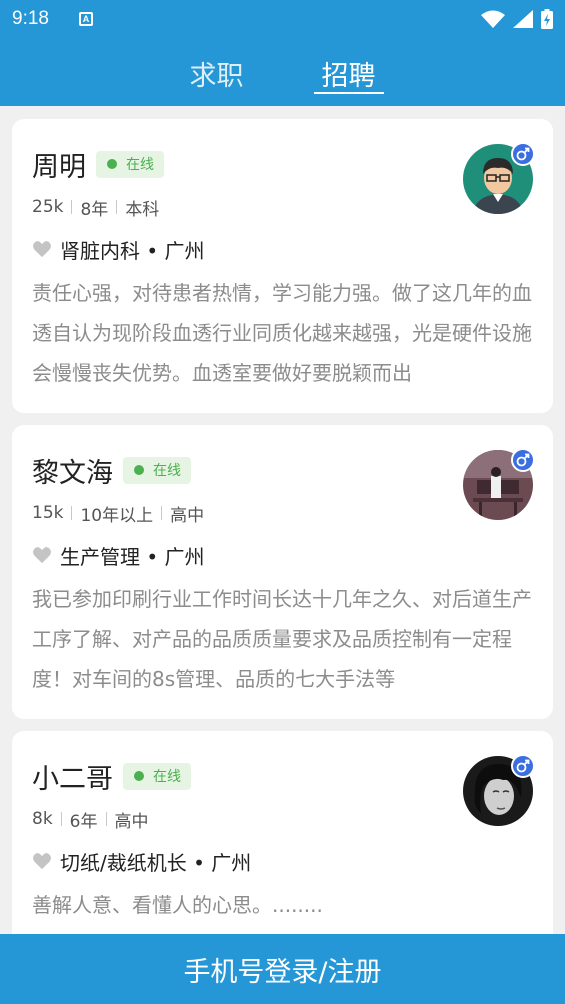  Describe the element at coordinates (72, 779) in the screenshot. I see `candidate-name: 小二哥` at that location.